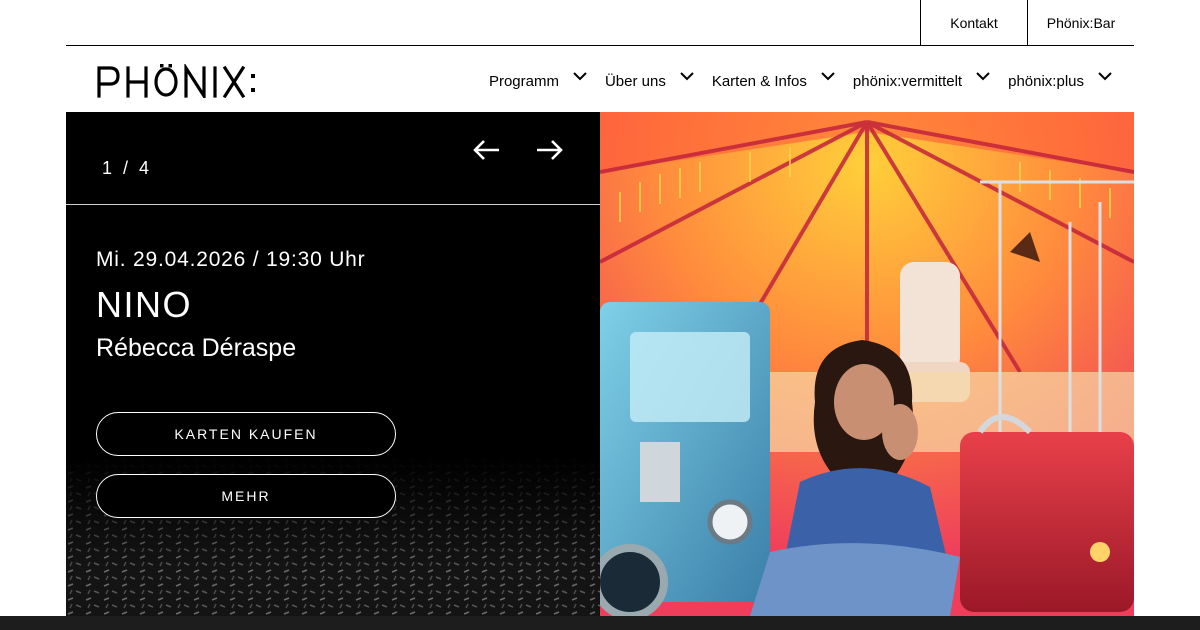 This screenshot has width=1200, height=630. What do you see at coordinates (196, 348) in the screenshot?
I see `event-author: Rébecca Déraspe` at bounding box center [196, 348].